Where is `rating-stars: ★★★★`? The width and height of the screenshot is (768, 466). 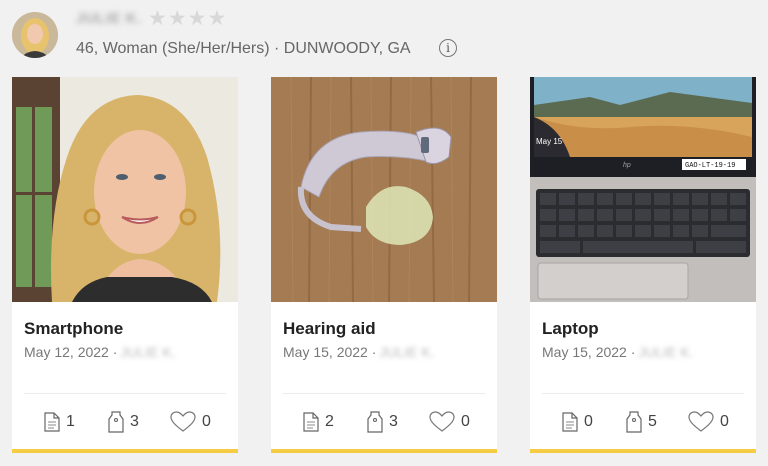
rating-stars: ★★★★ is located at coordinates (188, 18).